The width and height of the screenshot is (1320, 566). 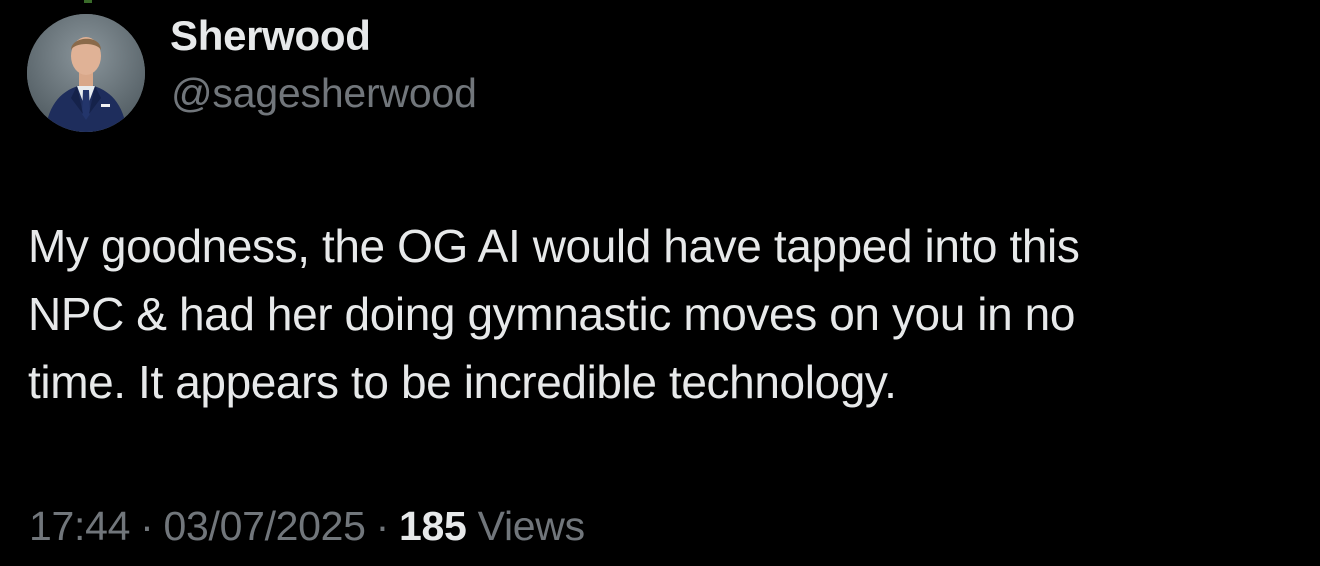 What do you see at coordinates (324, 93) in the screenshot?
I see `author-handle: @sagesherwood` at bounding box center [324, 93].